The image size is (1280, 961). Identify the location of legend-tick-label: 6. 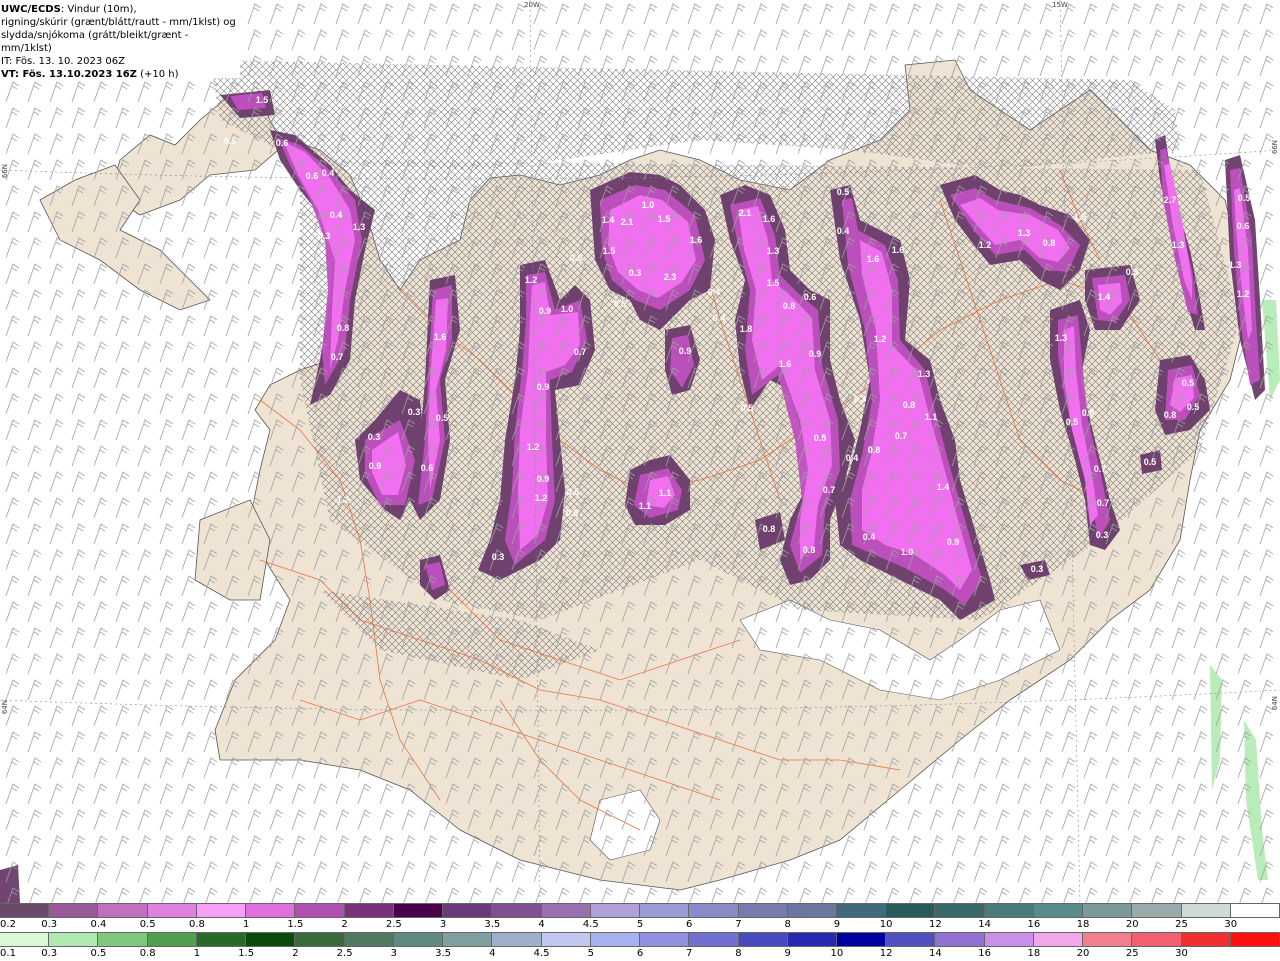
(640, 953).